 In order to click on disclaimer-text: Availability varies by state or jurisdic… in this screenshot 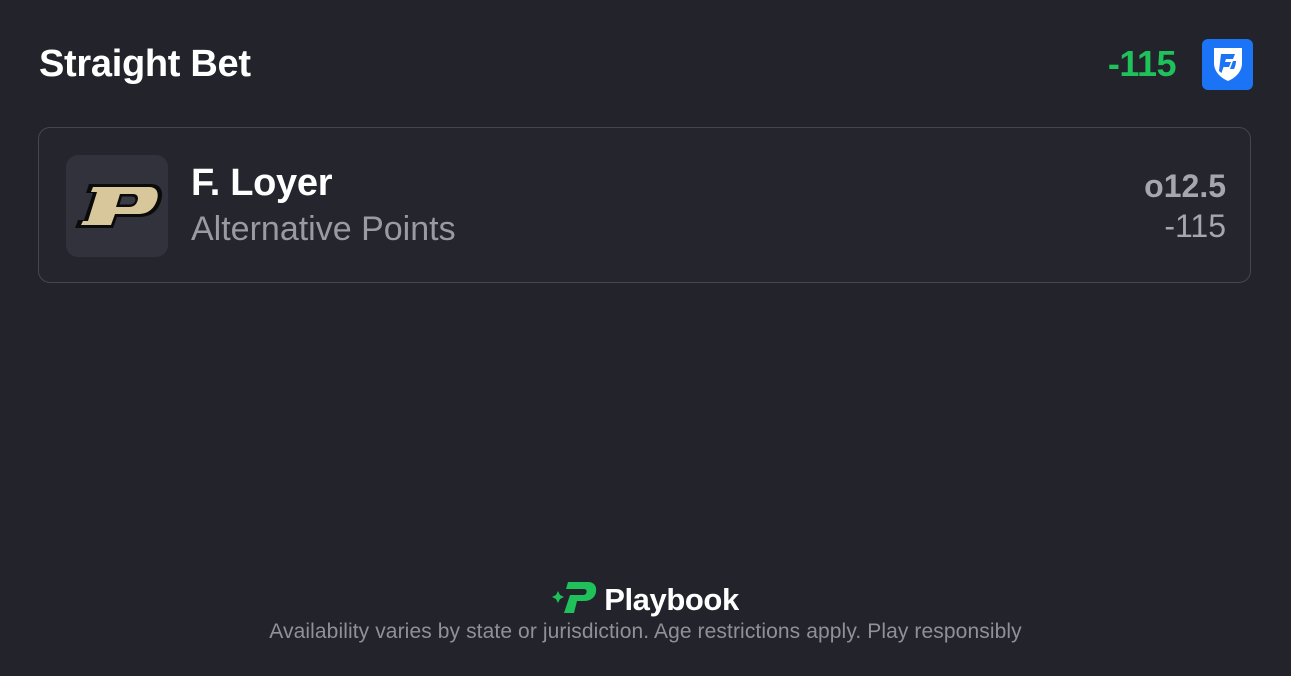, I will do `click(645, 631)`.